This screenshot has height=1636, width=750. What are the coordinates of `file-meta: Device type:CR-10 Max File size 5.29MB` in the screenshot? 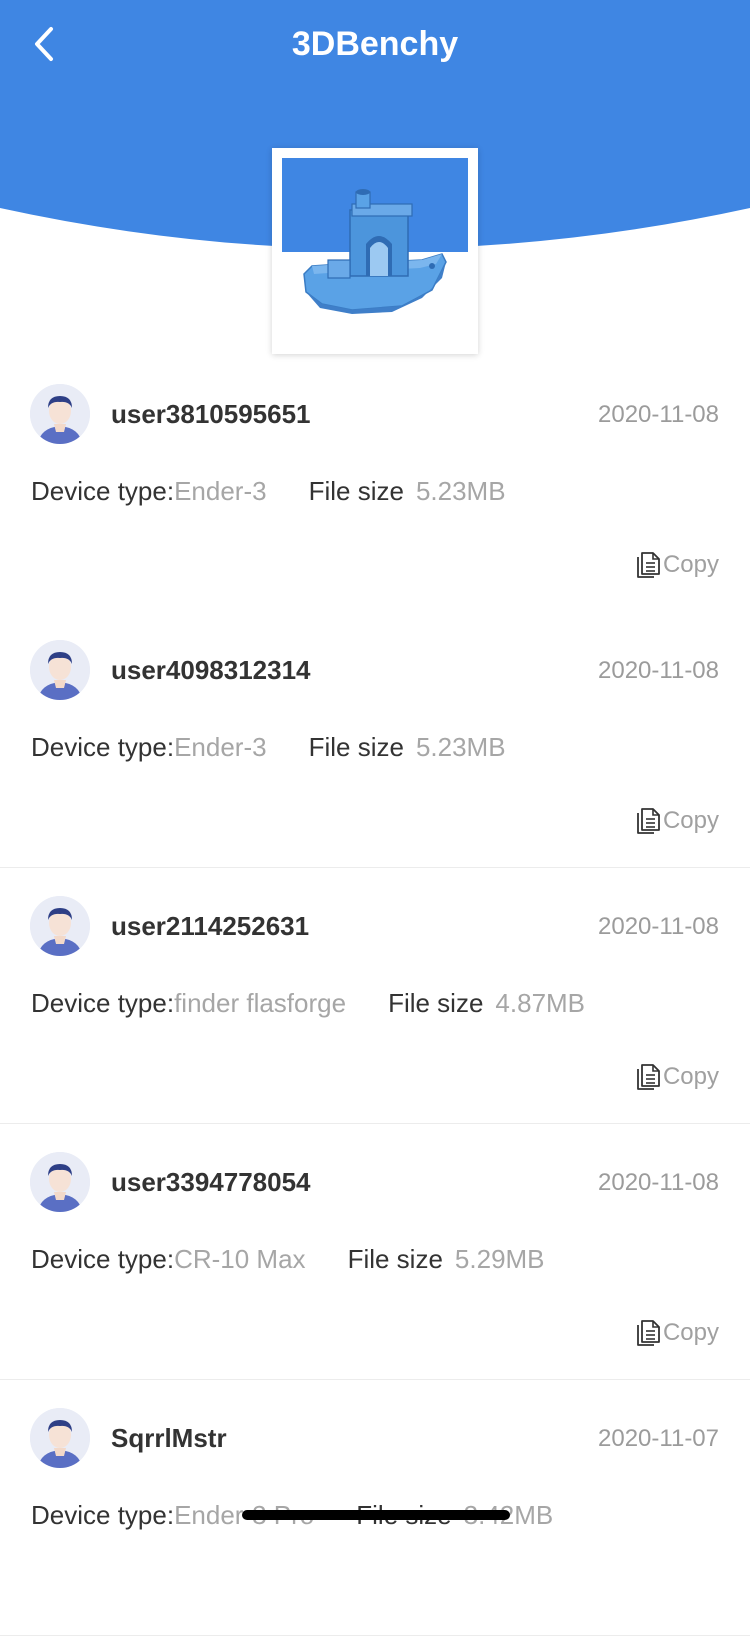 It's located at (288, 1259).